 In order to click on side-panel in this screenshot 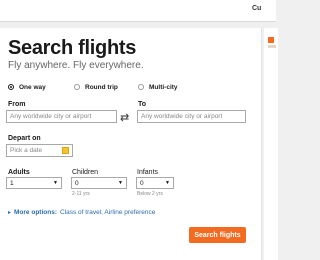, I will do `click(271, 144)`.